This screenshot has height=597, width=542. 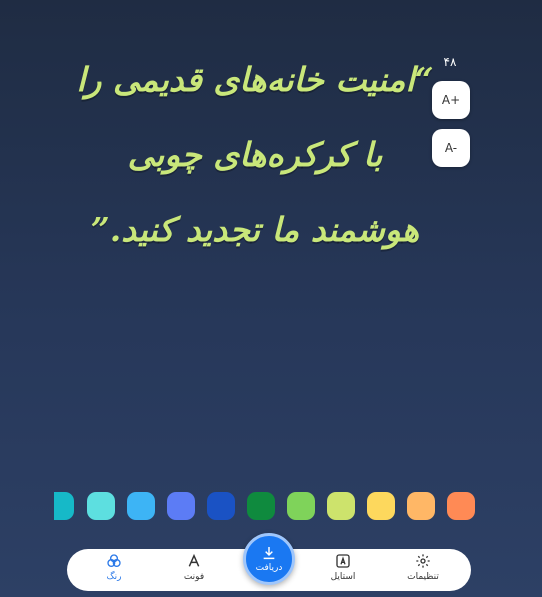 What do you see at coordinates (269, 553) in the screenshot?
I see `download-icon` at bounding box center [269, 553].